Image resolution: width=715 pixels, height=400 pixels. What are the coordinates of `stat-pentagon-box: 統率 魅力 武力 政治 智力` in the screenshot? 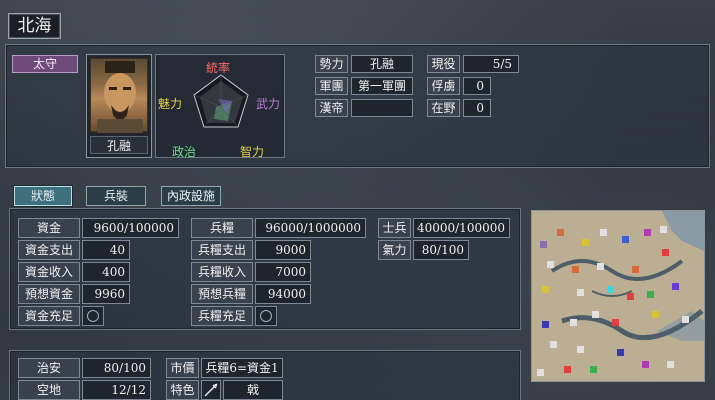 It's located at (220, 106).